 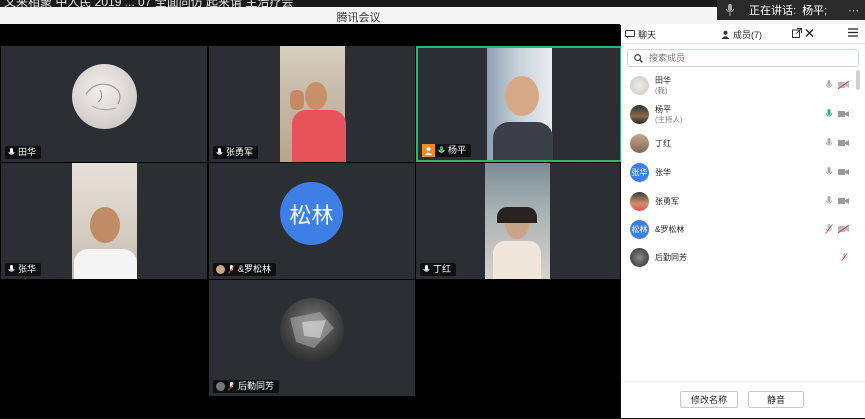 I want to click on search-input, so click(x=744, y=58).